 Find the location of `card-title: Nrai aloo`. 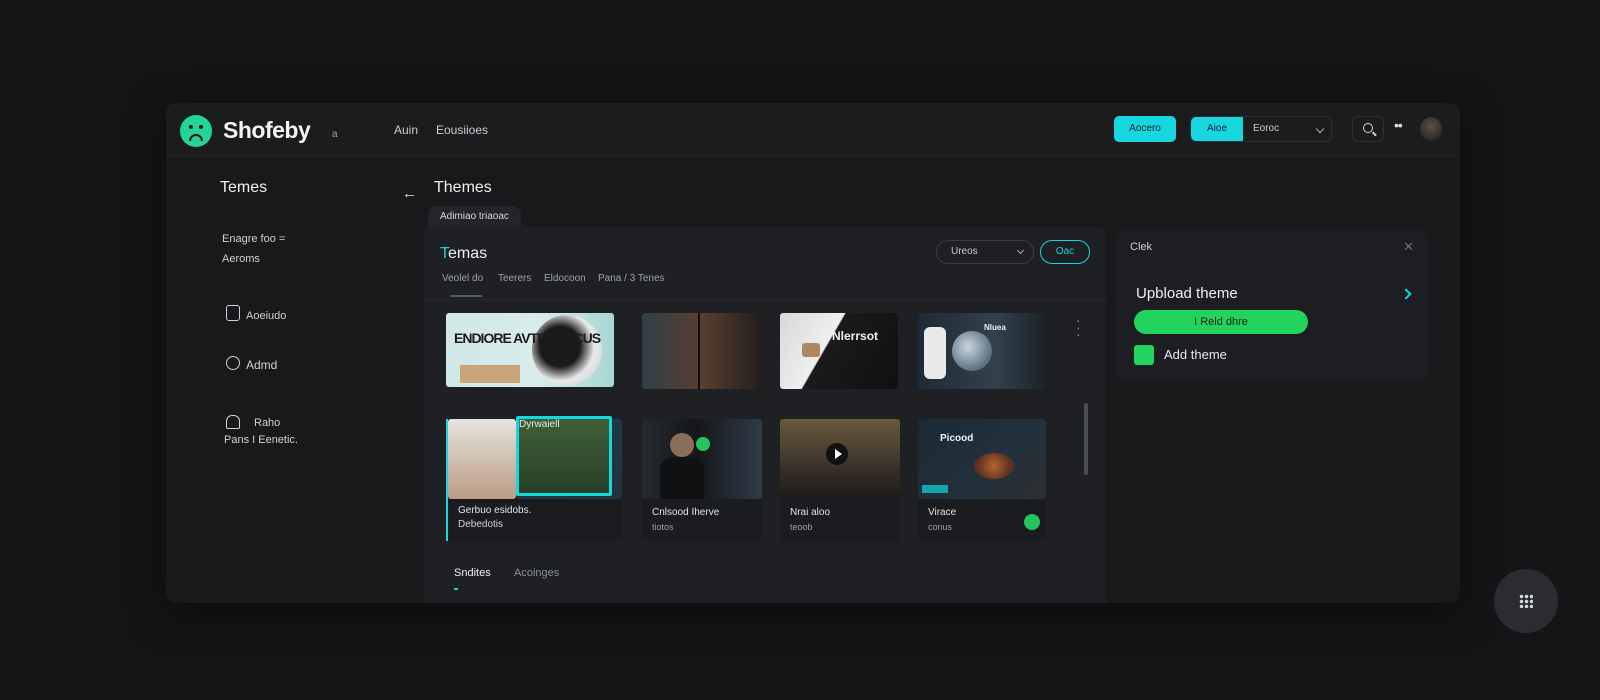

card-title: Nrai aloo is located at coordinates (810, 512).